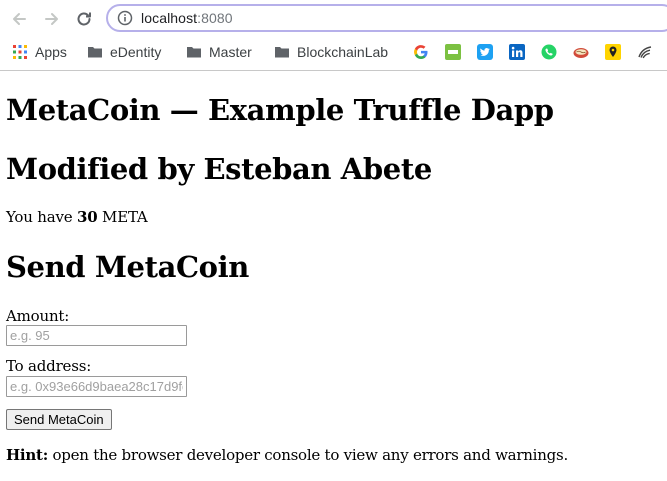 Image resolution: width=667 pixels, height=481 pixels. I want to click on bookmark-clue, so click(453, 52).